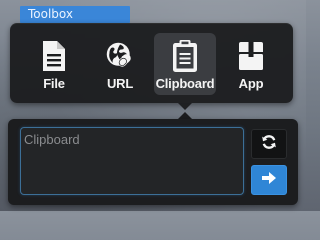 The height and width of the screenshot is (240, 320). I want to click on menu-item-url: URL, so click(120, 64).